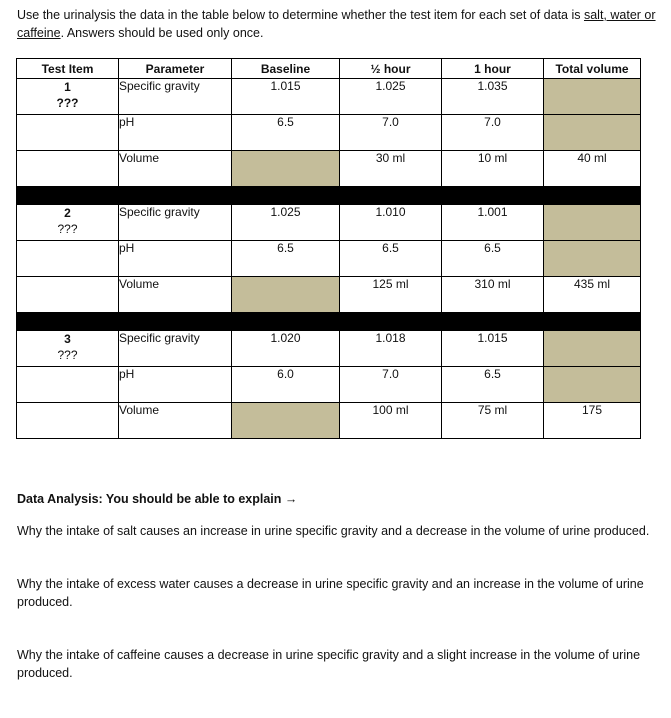 This screenshot has height=718, width=671. I want to click on baseline-cell: 1.025, so click(285, 222).